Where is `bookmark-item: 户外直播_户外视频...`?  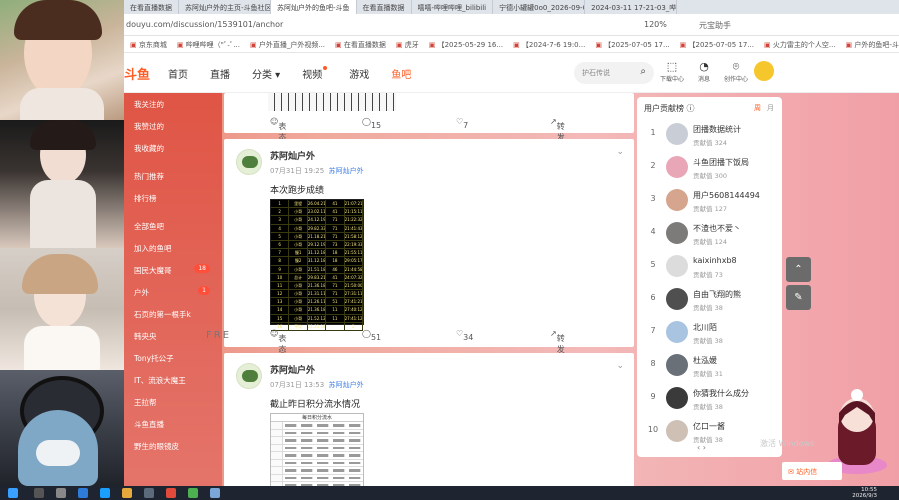 bookmark-item: 户外直播_户外视频... is located at coordinates (287, 44).